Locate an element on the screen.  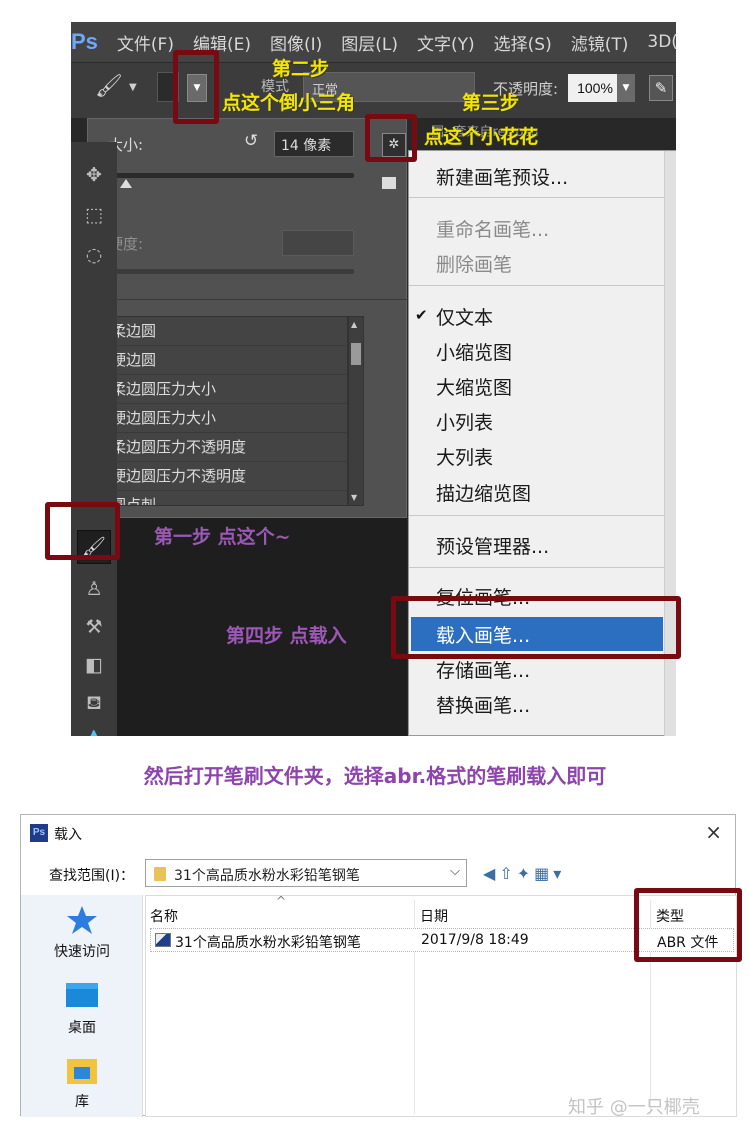
stamp-tool-icon: ♙ is located at coordinates (94, 589).